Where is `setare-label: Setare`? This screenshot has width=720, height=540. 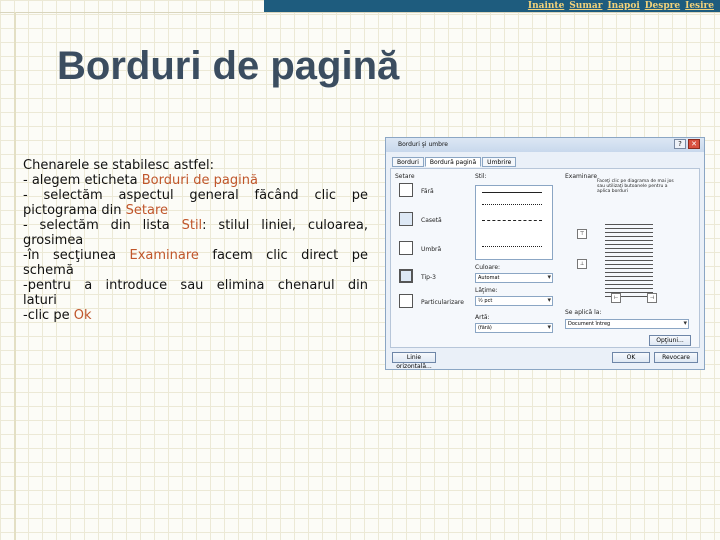
setare-label: Setare is located at coordinates (405, 176).